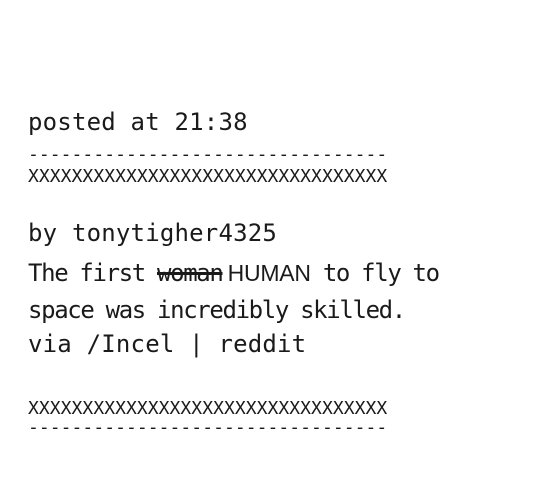 This screenshot has height=484, width=546. I want to click on struck-word: woman, so click(190, 273).